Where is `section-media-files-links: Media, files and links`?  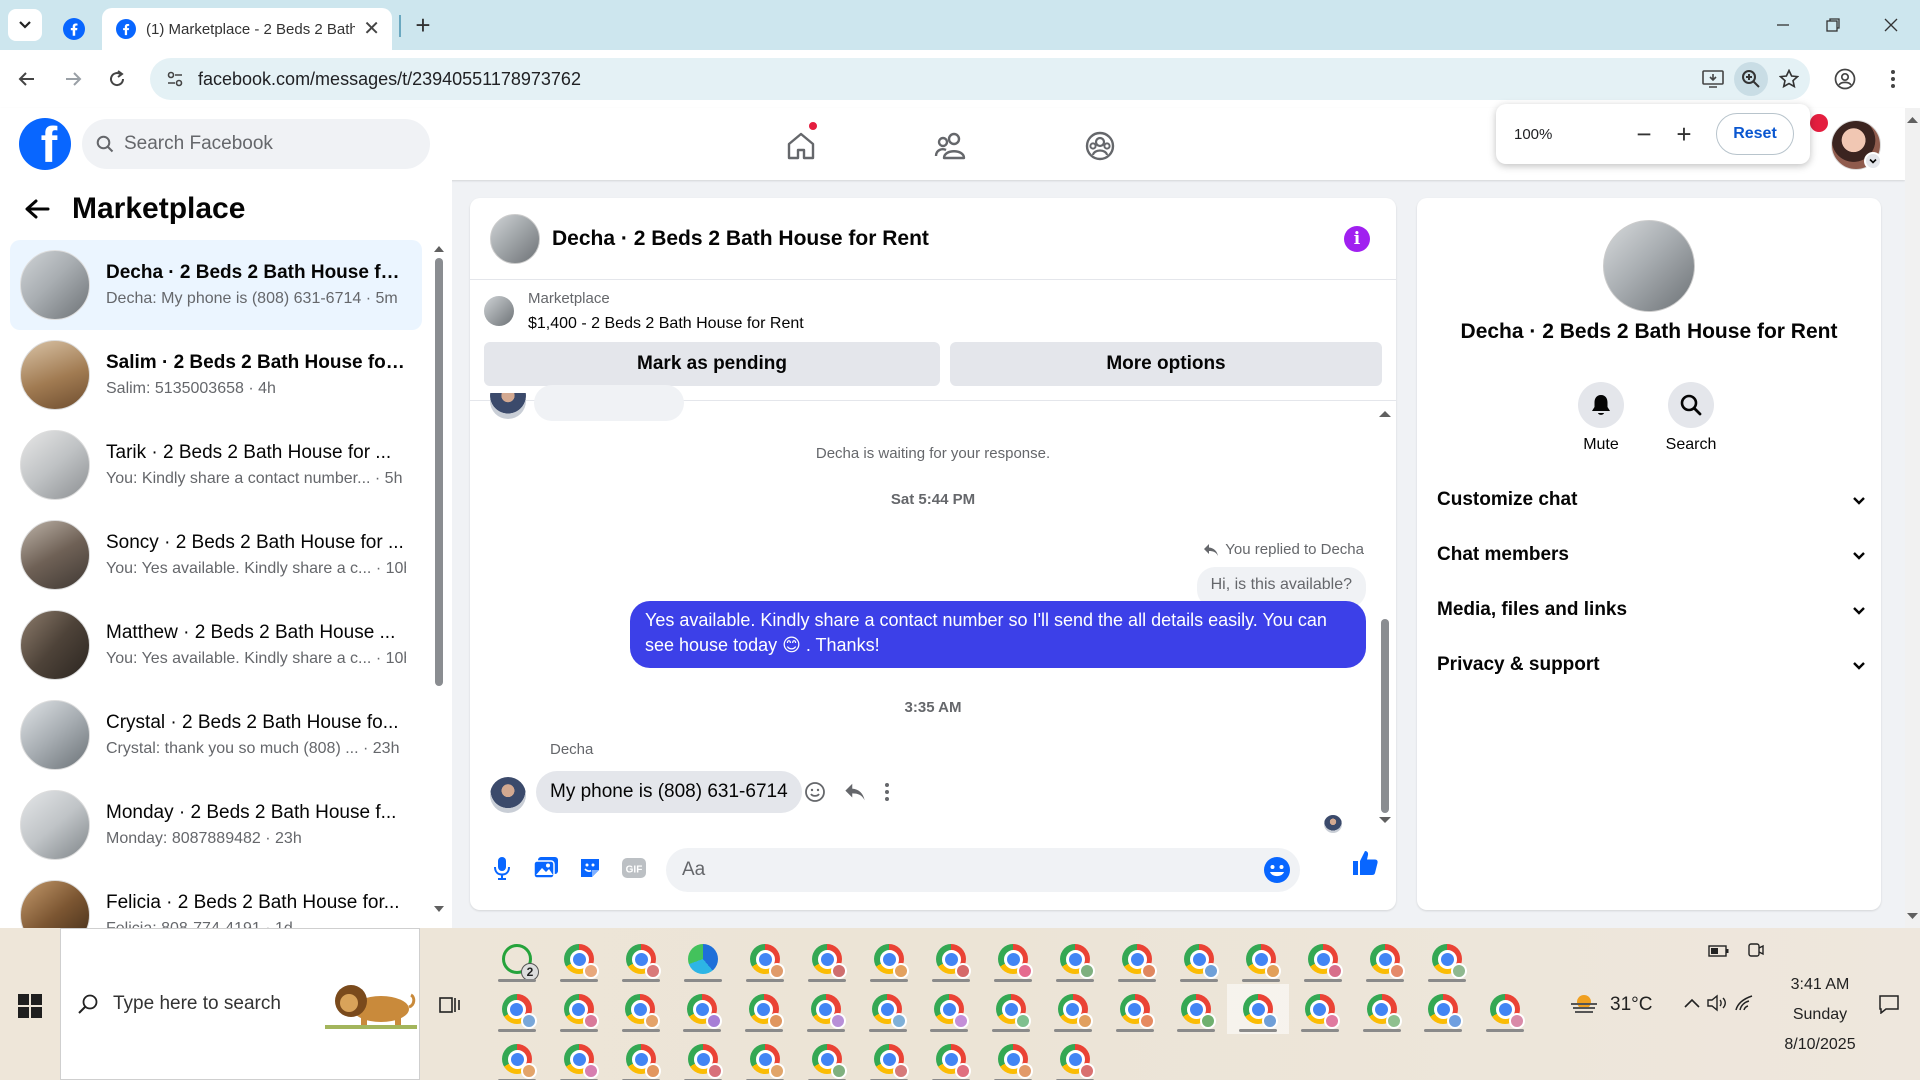 section-media-files-links: Media, files and links is located at coordinates (1652, 610).